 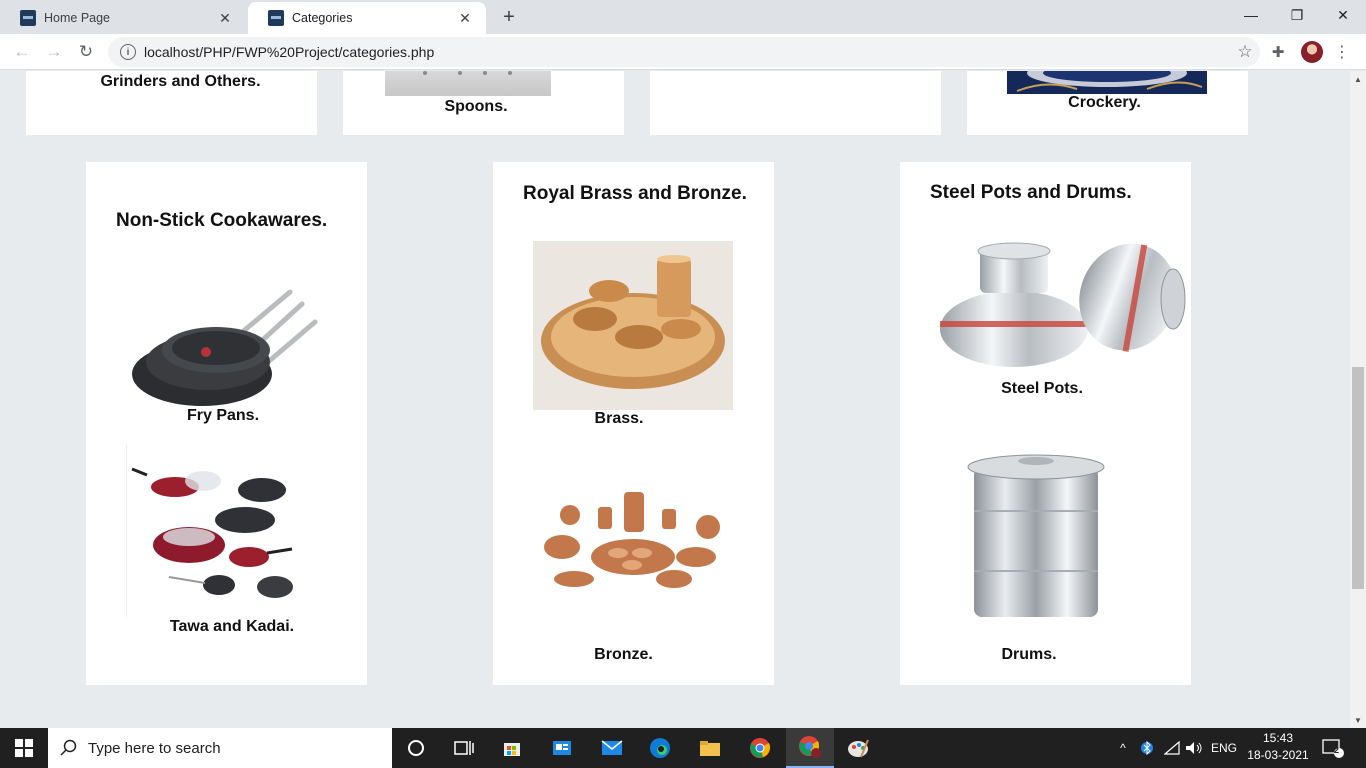 What do you see at coordinates (633, 546) in the screenshot?
I see `bronze-set-image` at bounding box center [633, 546].